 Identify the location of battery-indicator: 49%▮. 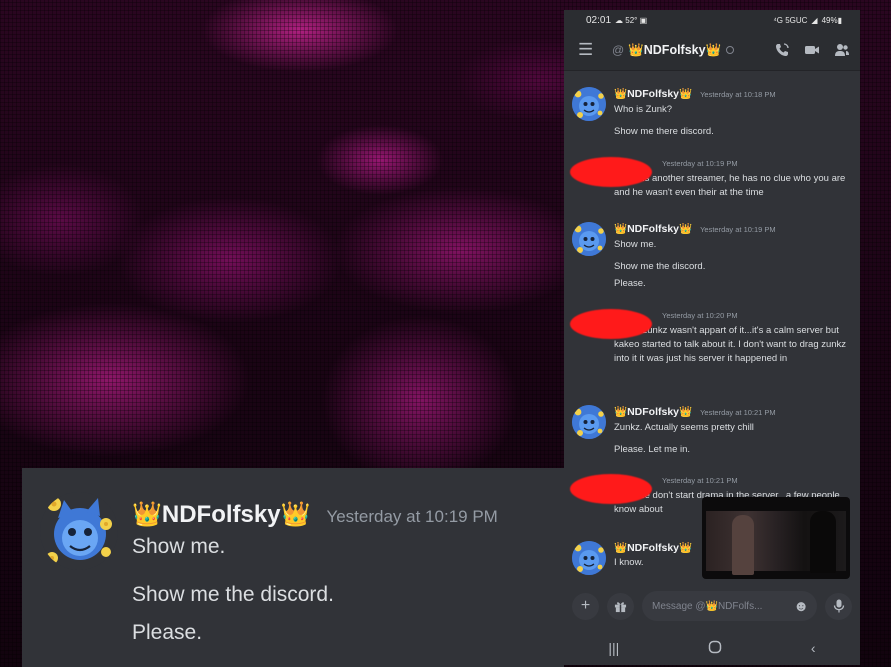
(831, 20).